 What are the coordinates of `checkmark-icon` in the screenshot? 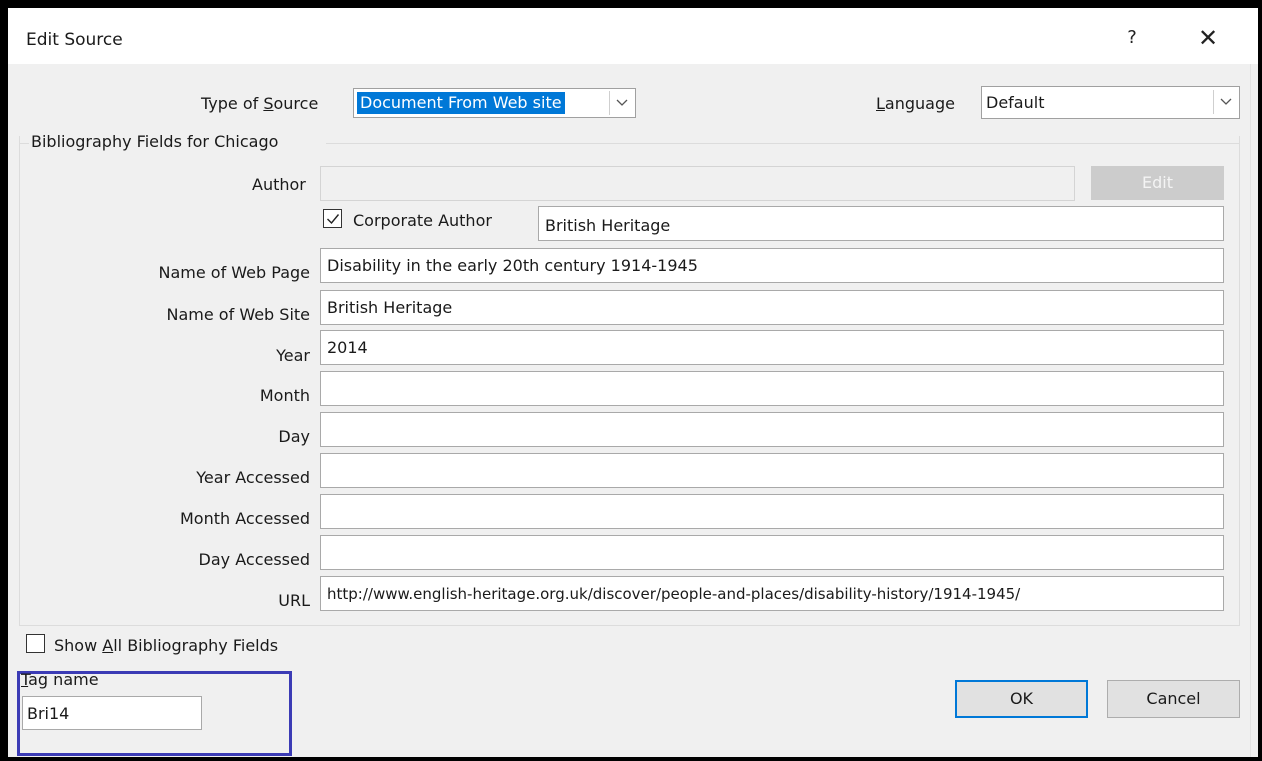 It's located at (333, 219).